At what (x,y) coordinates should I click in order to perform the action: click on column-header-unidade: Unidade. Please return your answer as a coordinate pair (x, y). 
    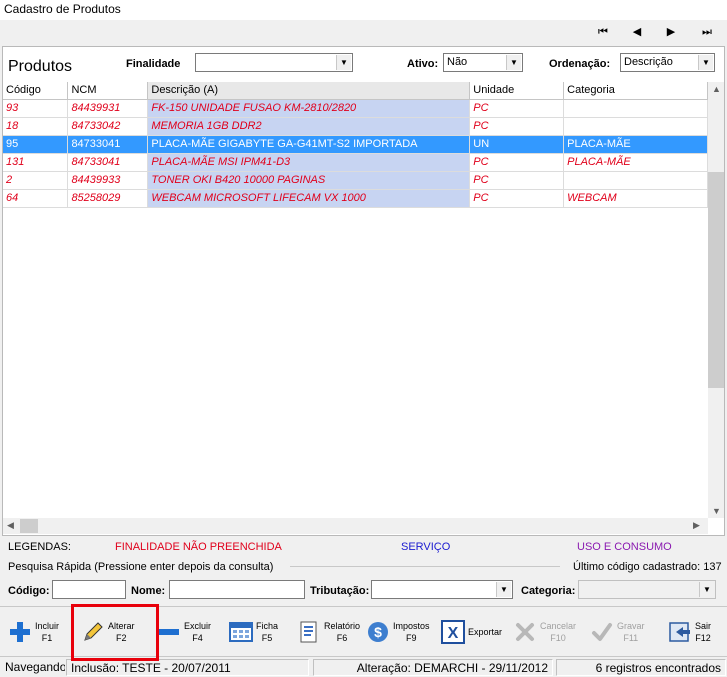
    Looking at the image, I should click on (517, 91).